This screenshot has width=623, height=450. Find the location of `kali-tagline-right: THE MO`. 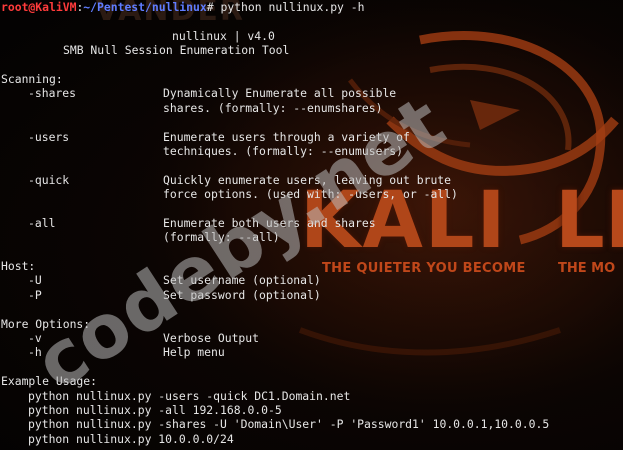

kali-tagline-right: THE MO is located at coordinates (587, 268).